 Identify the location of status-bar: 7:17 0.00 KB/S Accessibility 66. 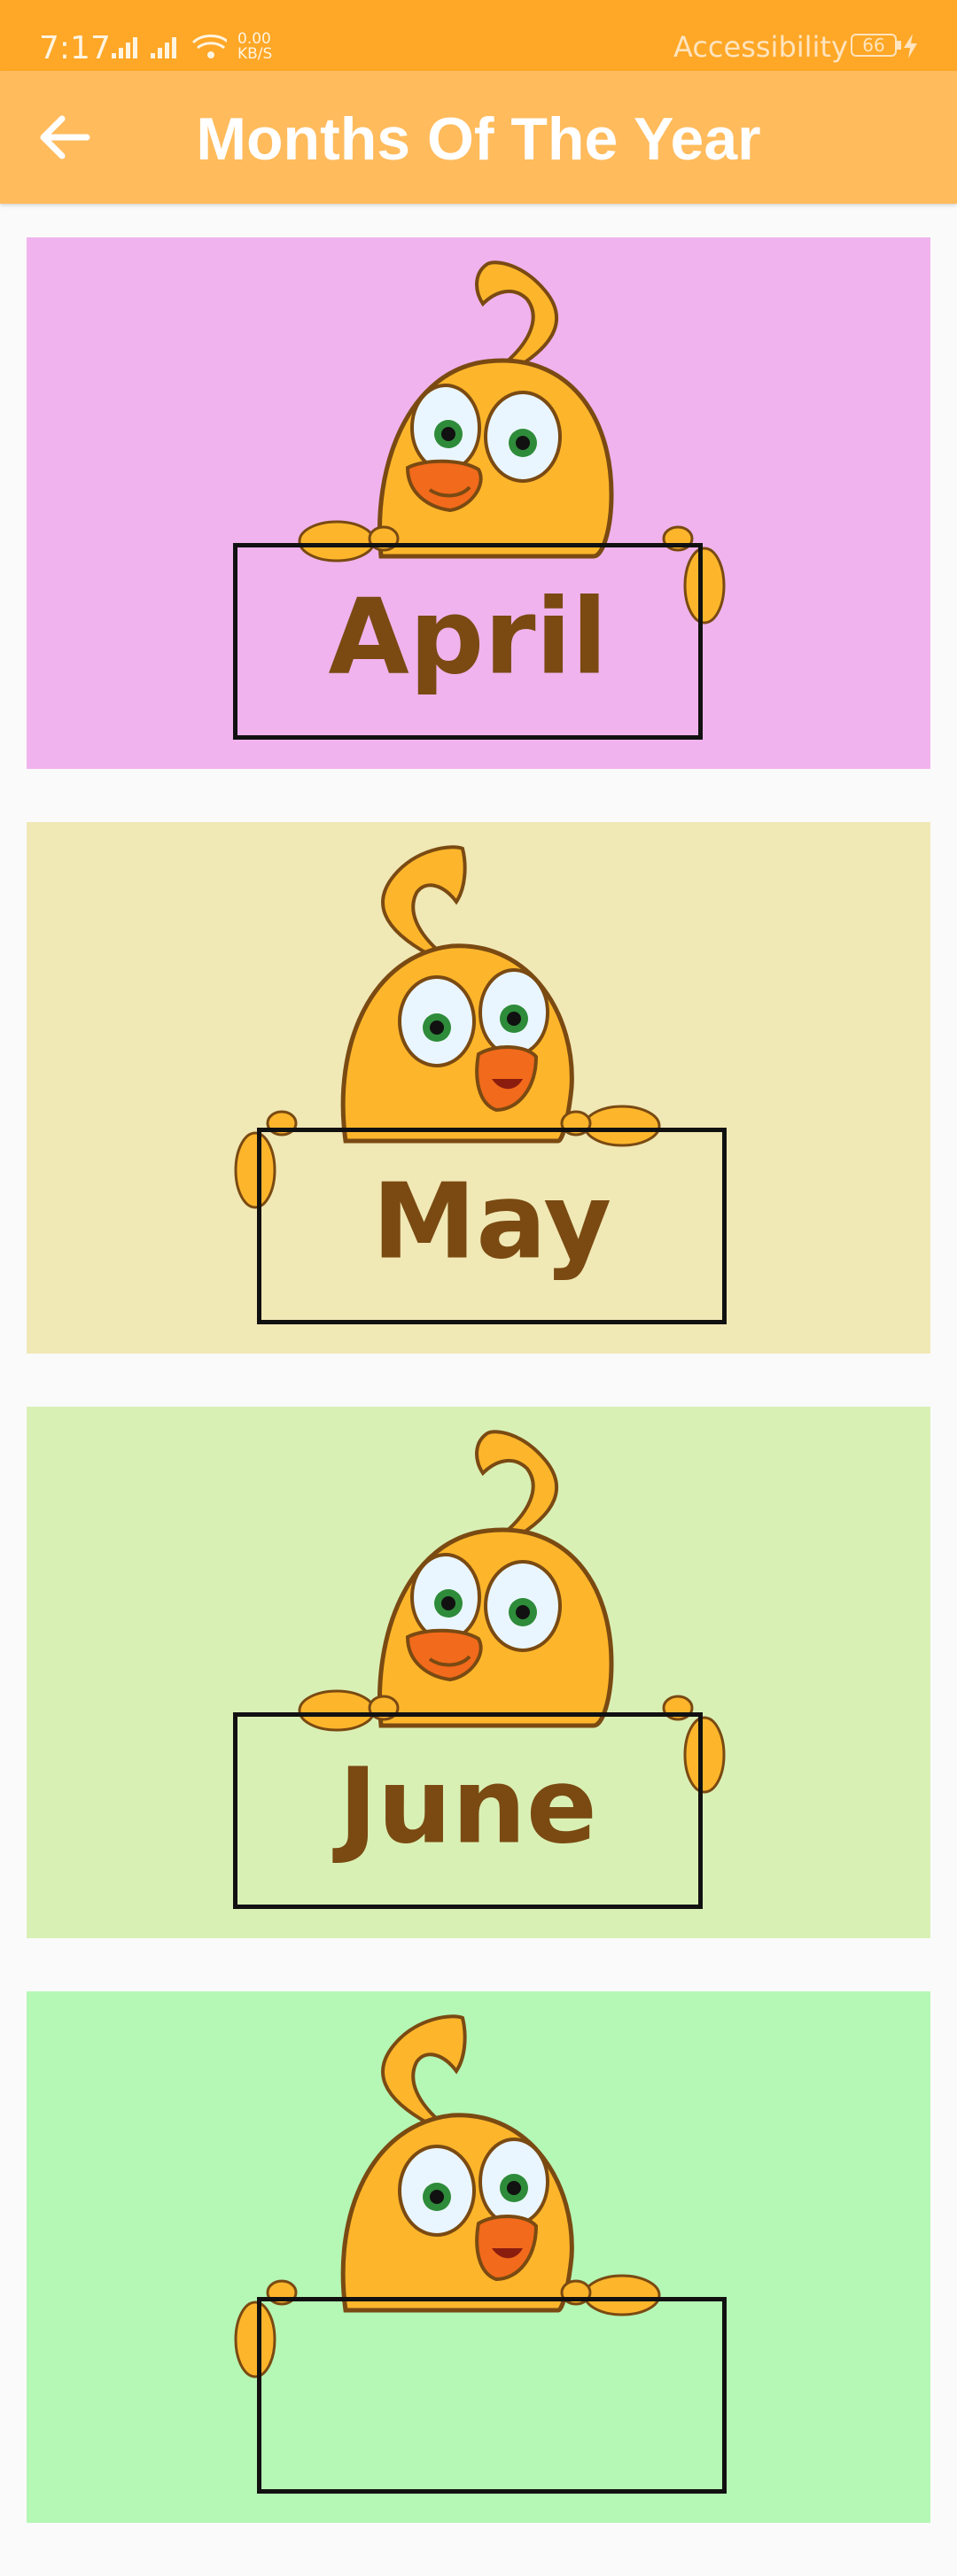
(478, 35).